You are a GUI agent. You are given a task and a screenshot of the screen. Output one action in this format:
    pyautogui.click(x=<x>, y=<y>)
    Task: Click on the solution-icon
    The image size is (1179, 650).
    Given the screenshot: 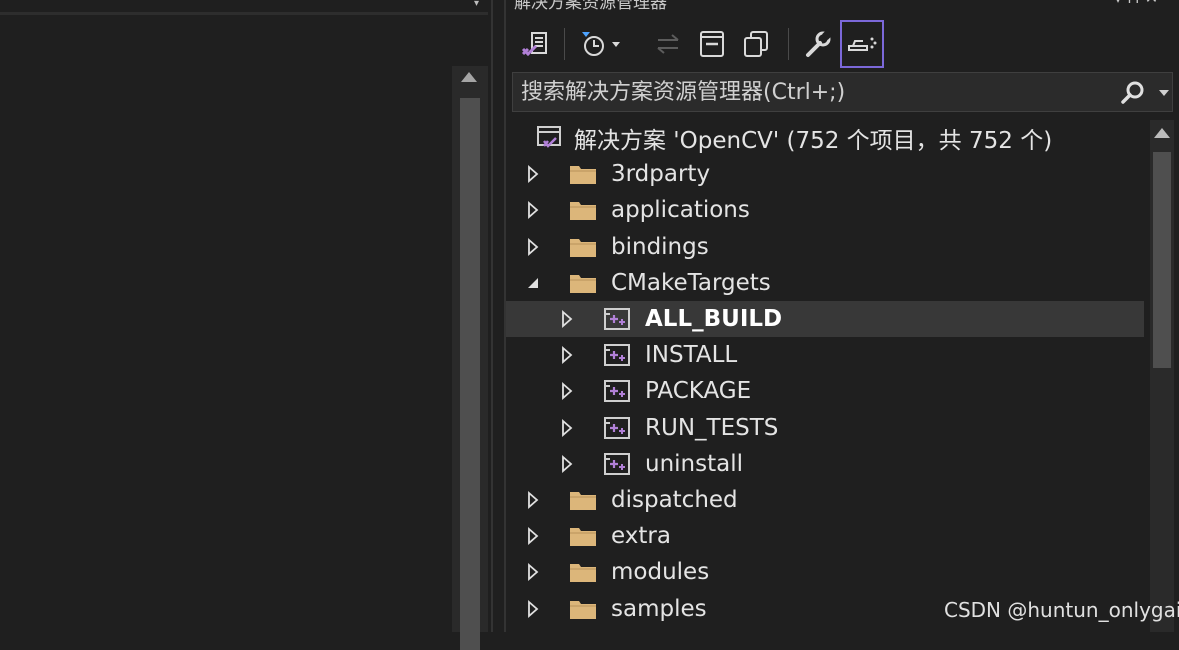 What is the action you would take?
    pyautogui.click(x=549, y=138)
    